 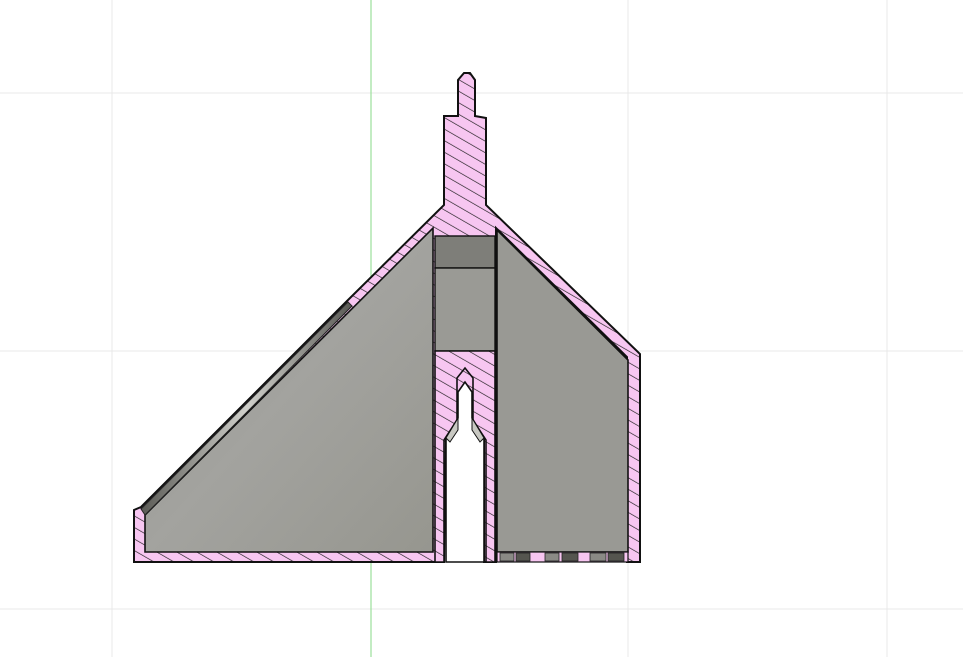 What do you see at coordinates (562, 557) in the screenshot?
I see `bottom-rib-strip` at bounding box center [562, 557].